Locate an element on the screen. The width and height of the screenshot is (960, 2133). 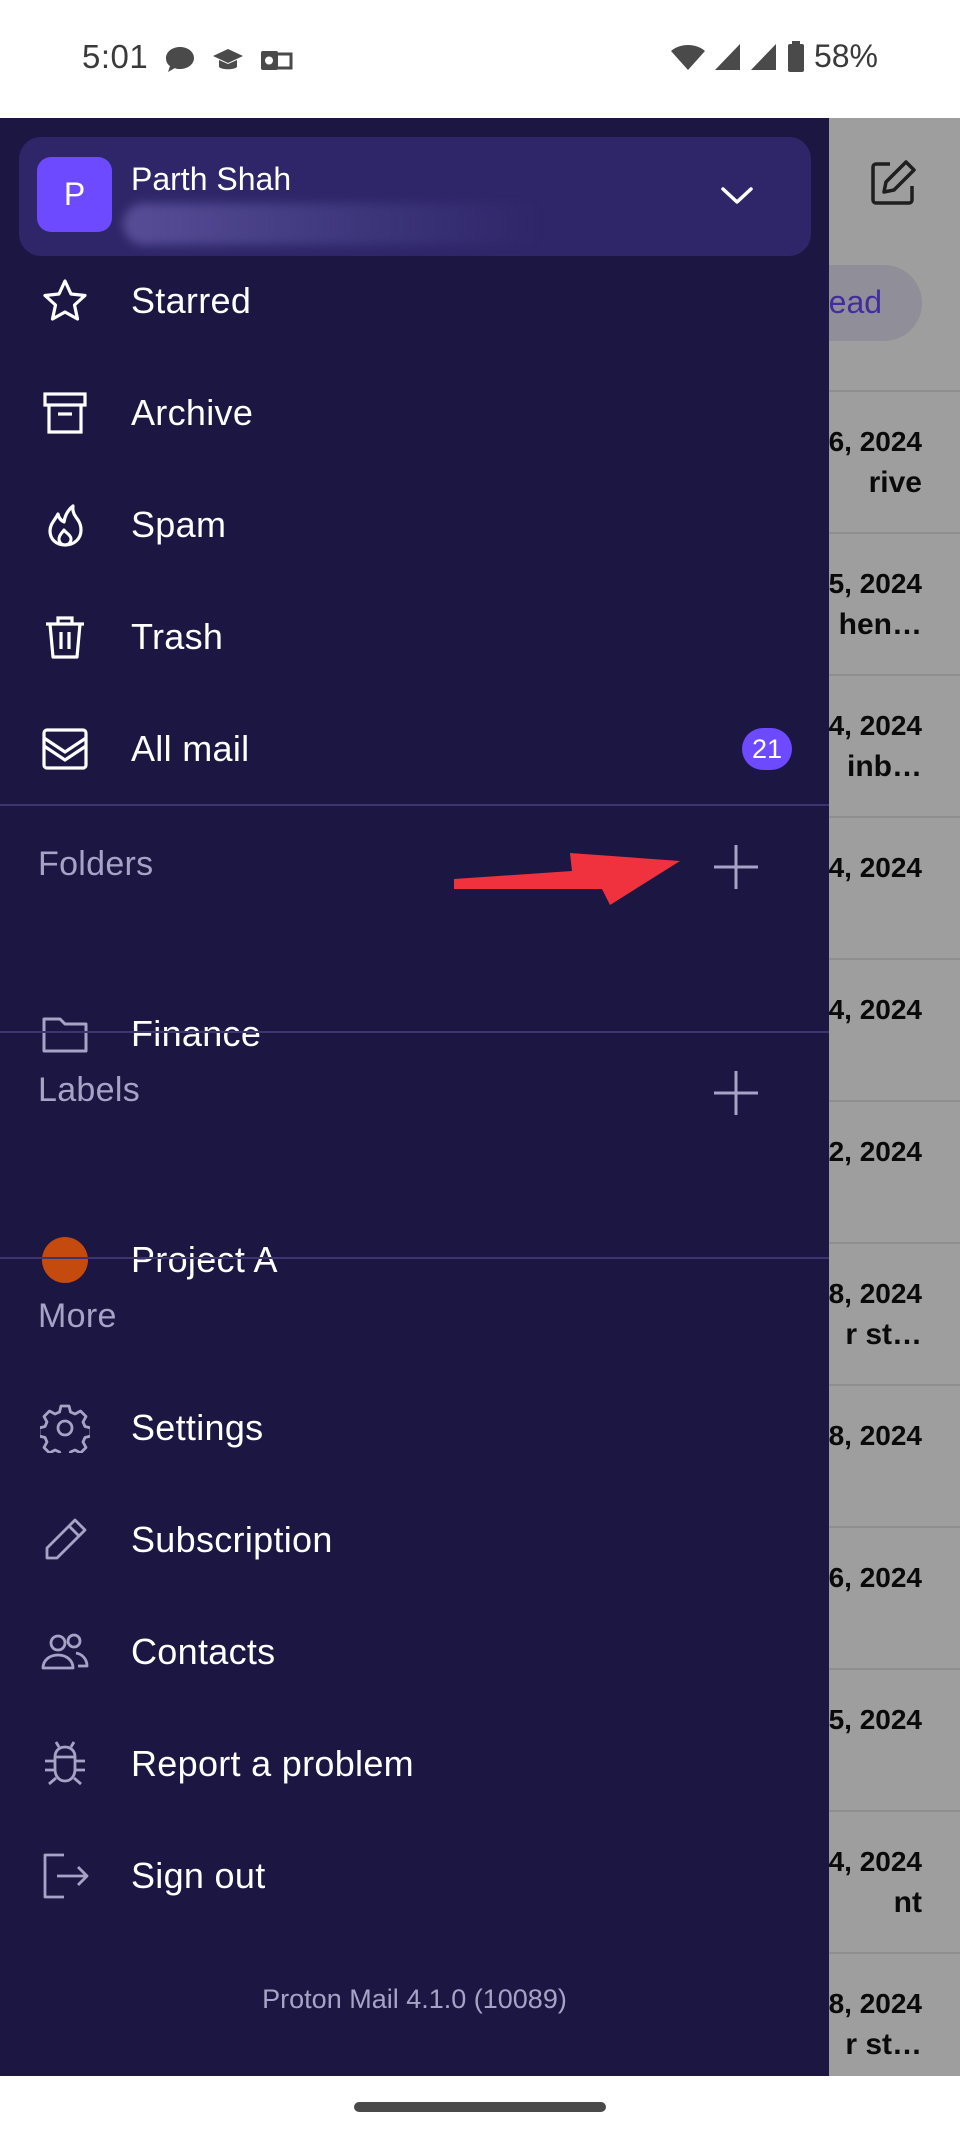
home-handle is located at coordinates (480, 2107).